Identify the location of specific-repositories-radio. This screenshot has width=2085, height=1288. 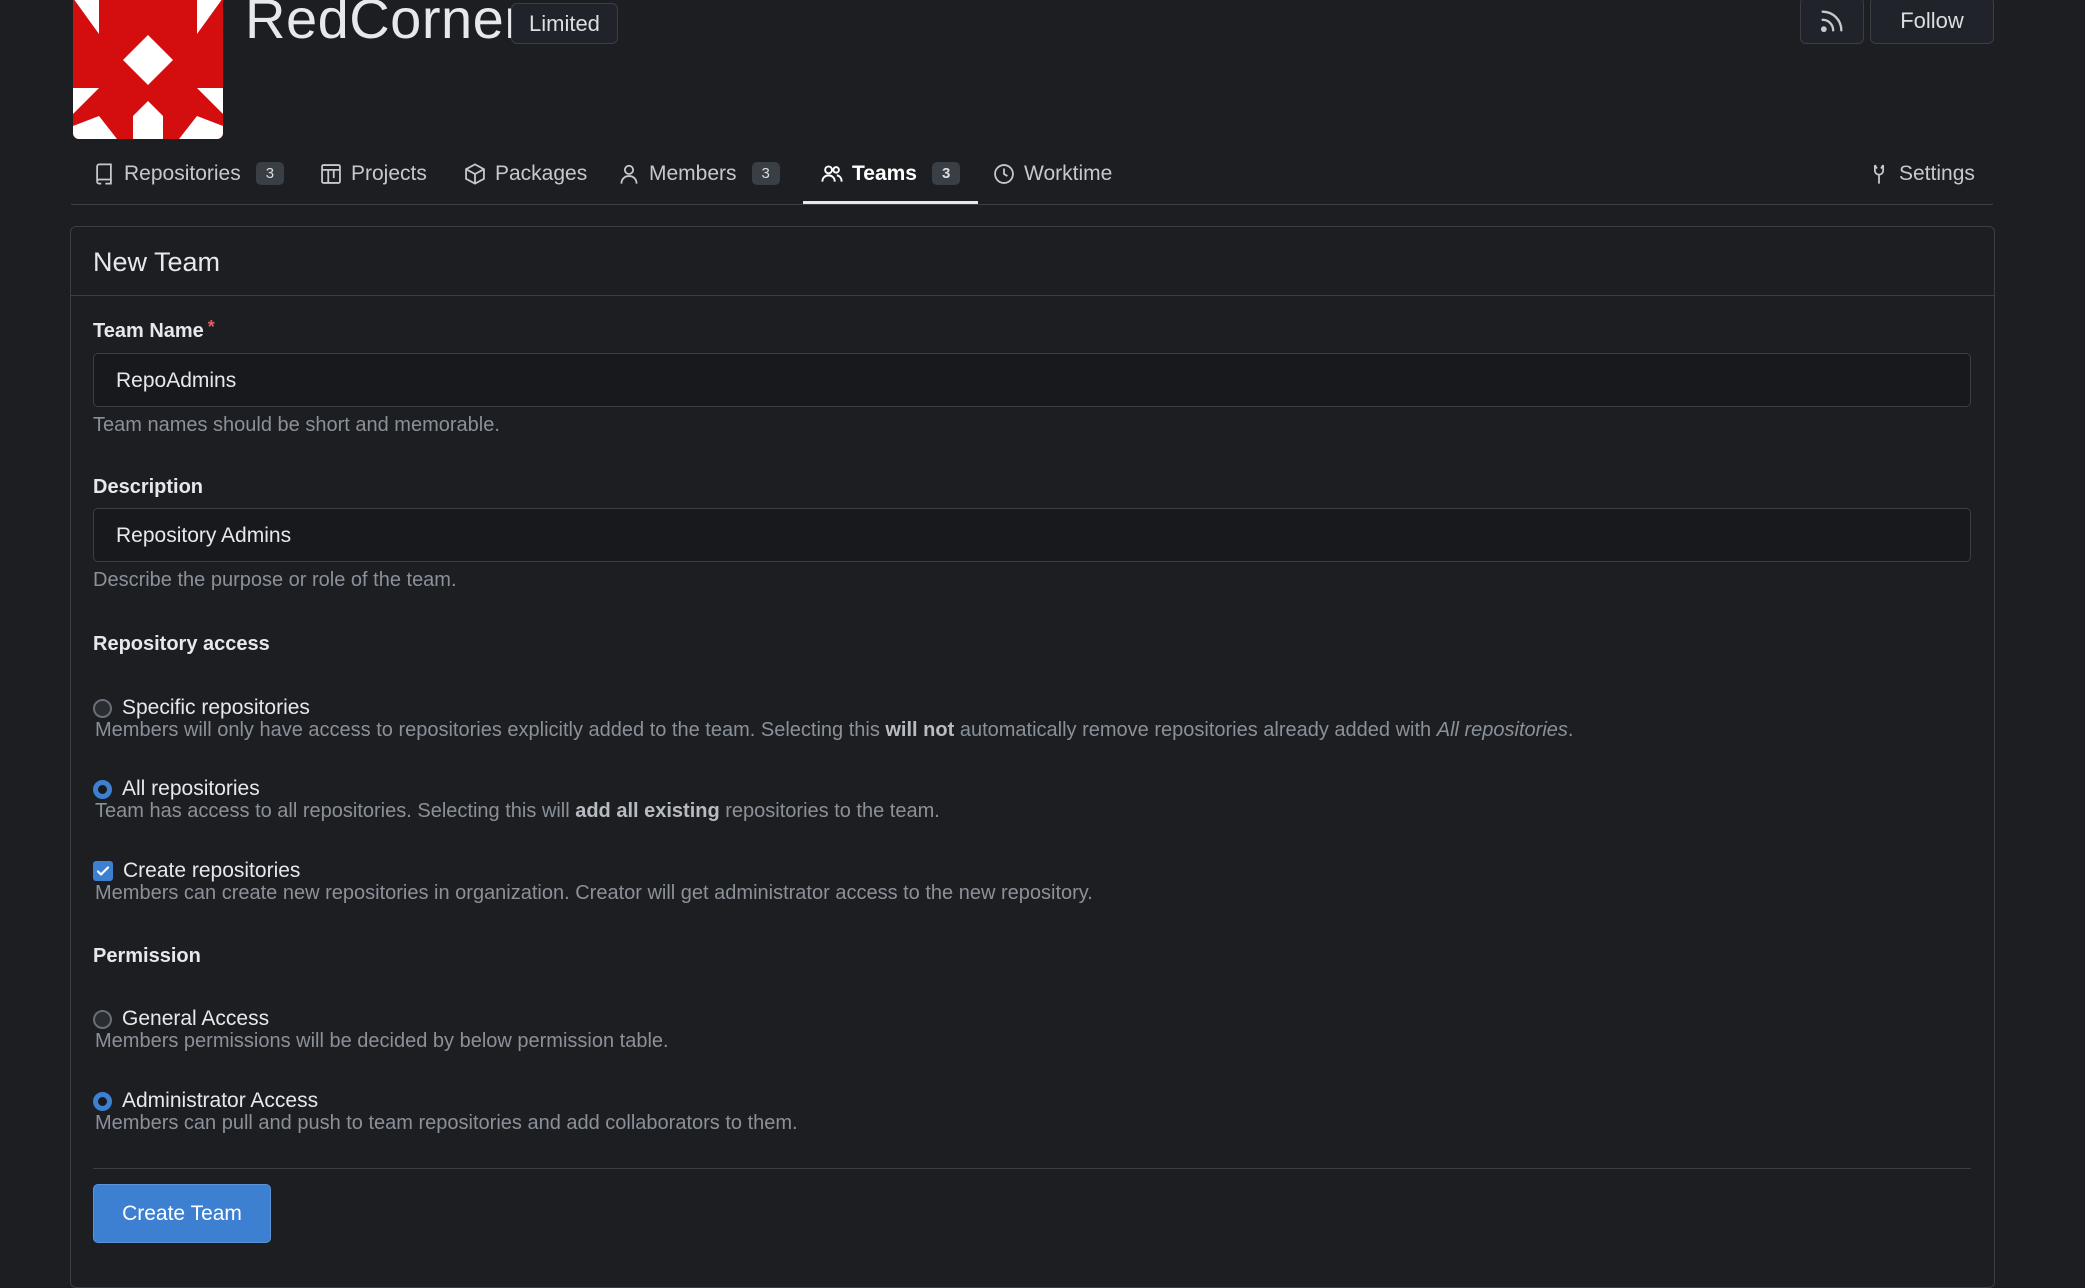
(102, 708).